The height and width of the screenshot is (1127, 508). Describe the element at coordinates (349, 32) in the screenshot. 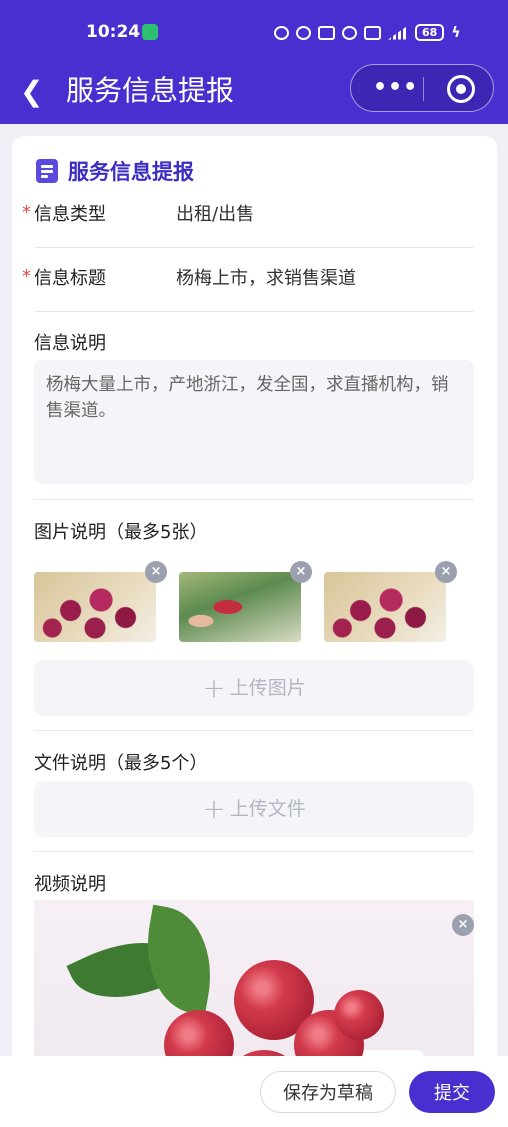

I see `wifi-icon` at that location.